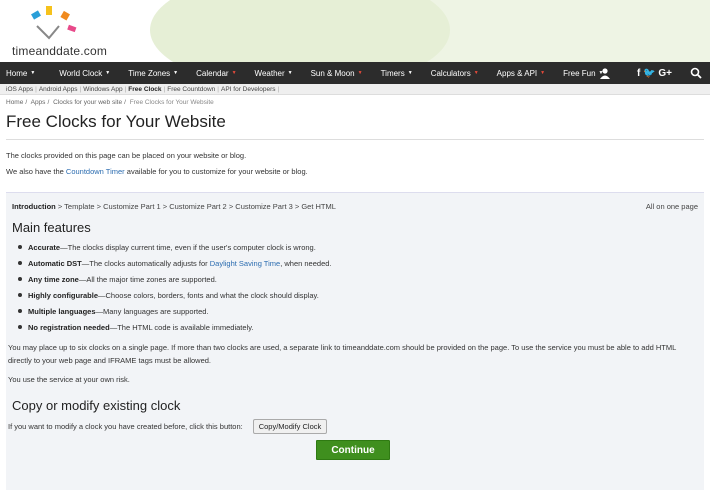 This screenshot has height=492, width=710. What do you see at coordinates (213, 73) in the screenshot?
I see `nav-item-calendar: Calendar ▼` at bounding box center [213, 73].